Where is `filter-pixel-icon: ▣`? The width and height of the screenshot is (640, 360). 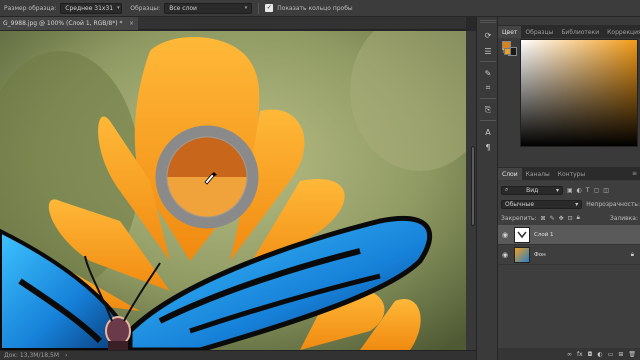 filter-pixel-icon: ▣ is located at coordinates (570, 190).